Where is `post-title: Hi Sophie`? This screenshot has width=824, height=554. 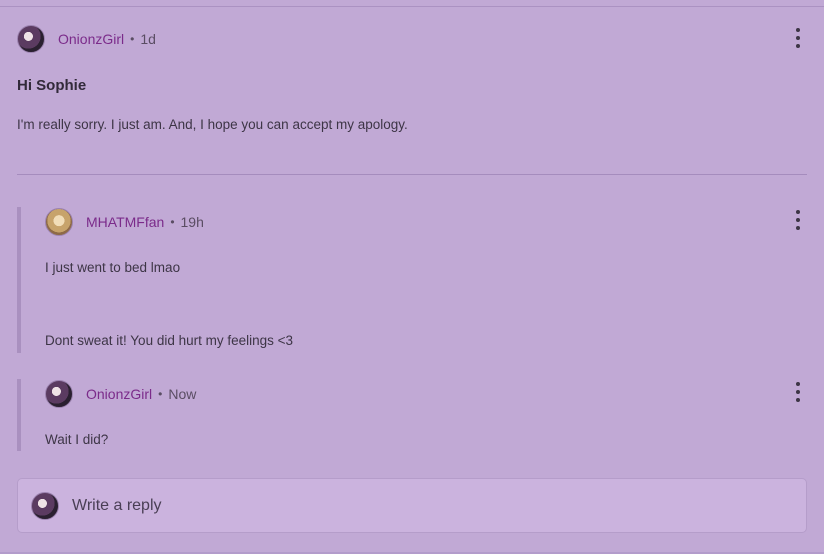
post-title: Hi Sophie is located at coordinates (52, 85).